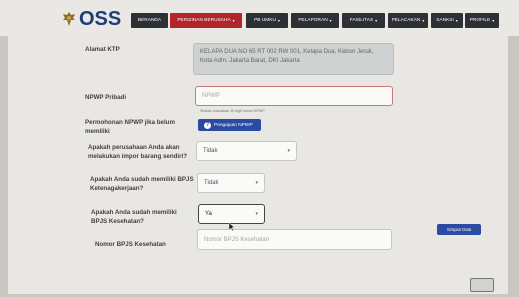 The image size is (519, 297). Describe the element at coordinates (232, 111) in the screenshot. I see `npwp-hint: Silakan masukkan 15 digit nomor NPWP` at that location.